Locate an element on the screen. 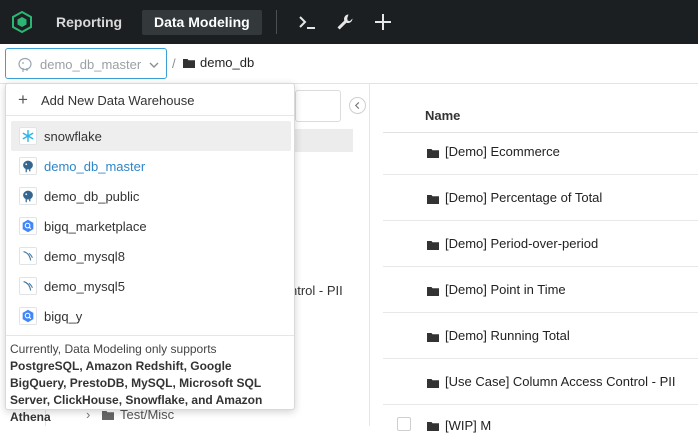 Image resolution: width=698 pixels, height=433 pixels. datasource-option-bigq-y: bigq_y is located at coordinates (151, 316).